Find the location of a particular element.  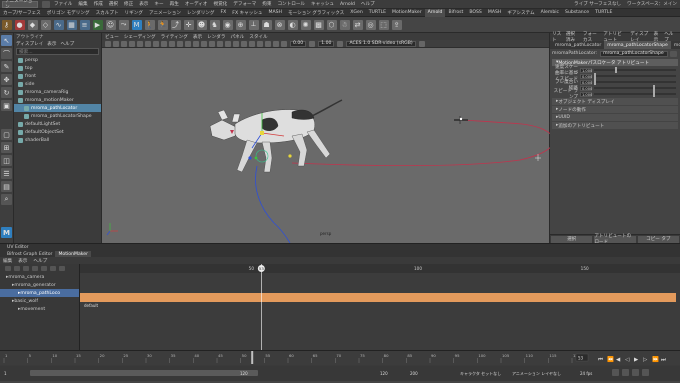

fps-dropdown: 24 fps is located at coordinates (586, 373).